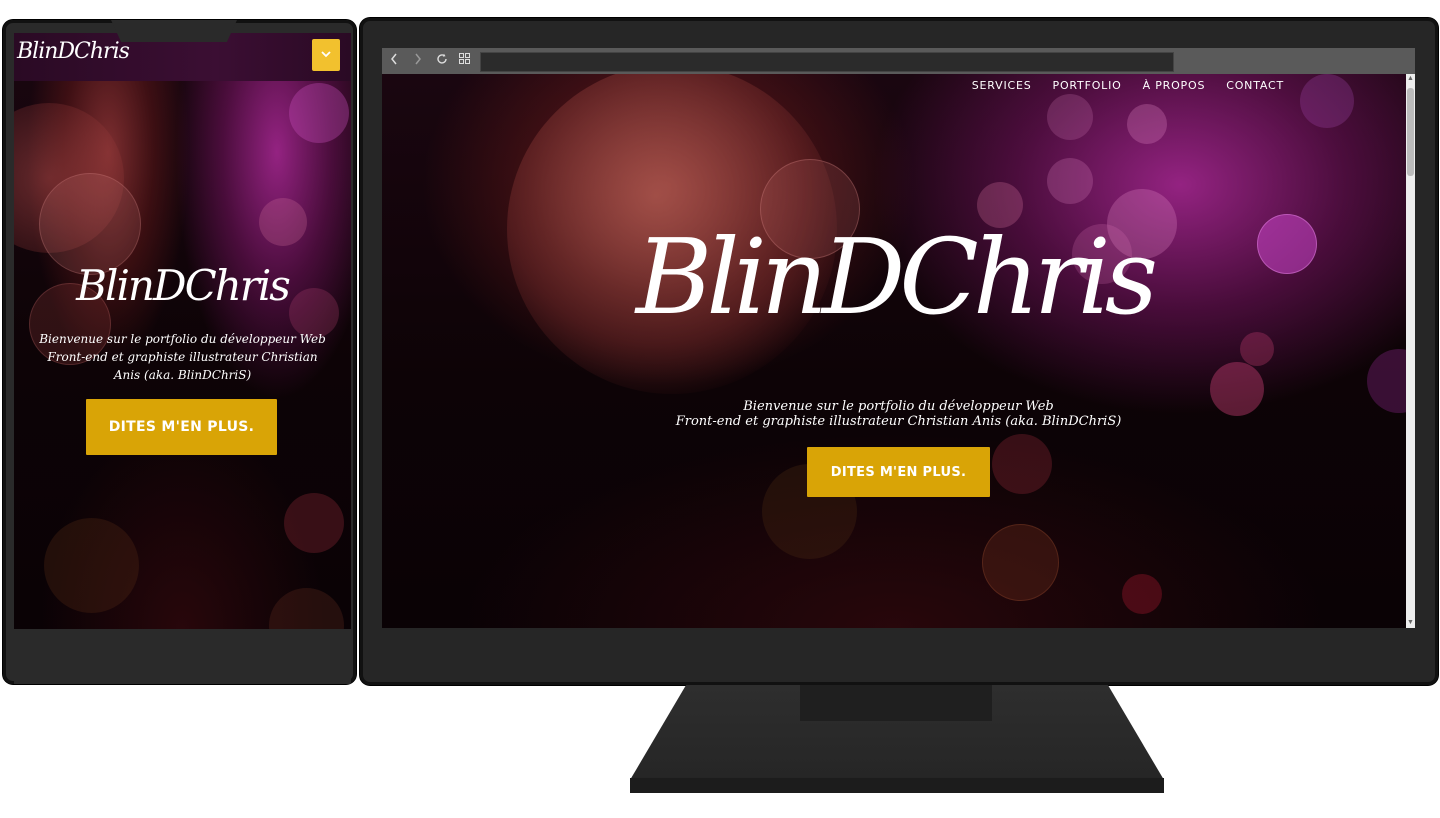 The width and height of the screenshot is (1440, 818). What do you see at coordinates (418, 60) in the screenshot?
I see `chevron-right-icon` at bounding box center [418, 60].